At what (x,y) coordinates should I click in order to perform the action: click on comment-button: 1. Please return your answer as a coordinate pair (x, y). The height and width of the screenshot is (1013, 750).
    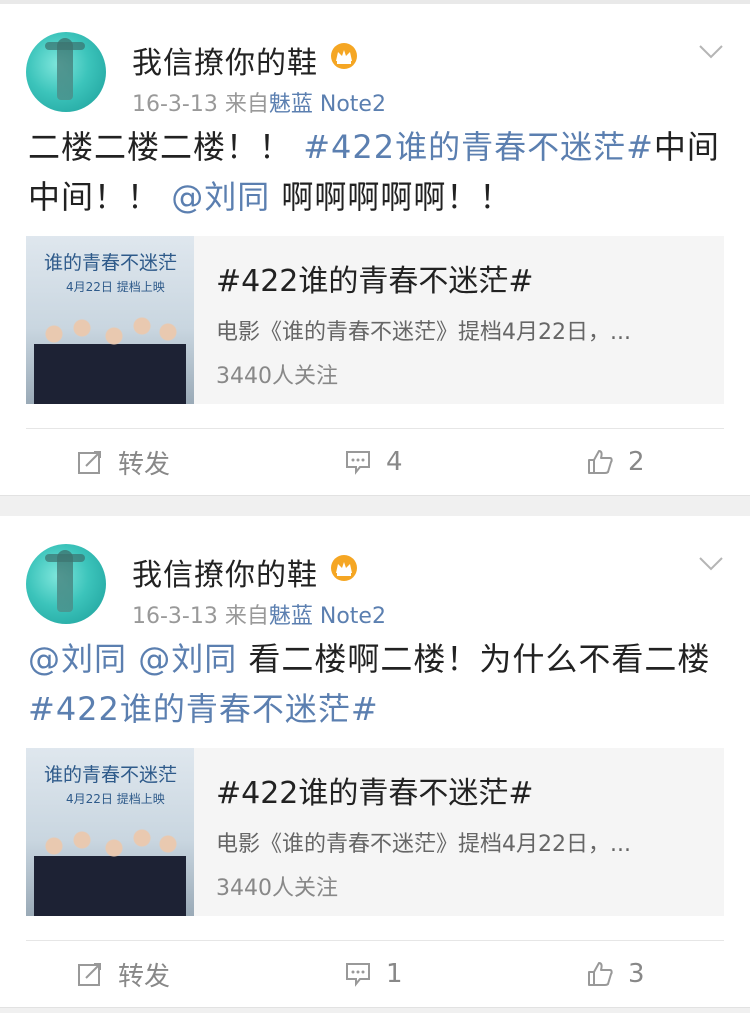
    Looking at the image, I should click on (373, 974).